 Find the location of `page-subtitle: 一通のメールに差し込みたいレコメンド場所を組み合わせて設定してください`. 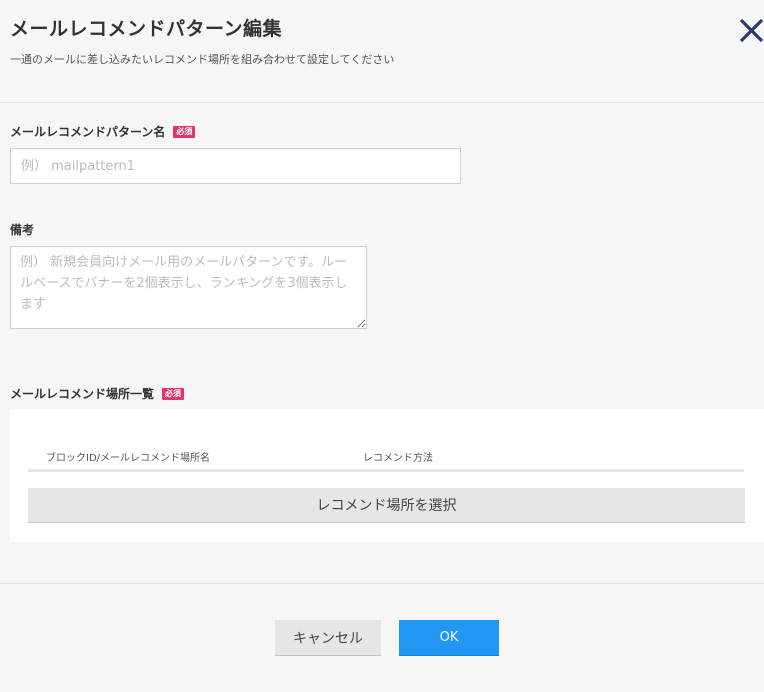

page-subtitle: 一通のメールに差し込みたいレコメンド場所を組み合わせて設定してください is located at coordinates (202, 59).